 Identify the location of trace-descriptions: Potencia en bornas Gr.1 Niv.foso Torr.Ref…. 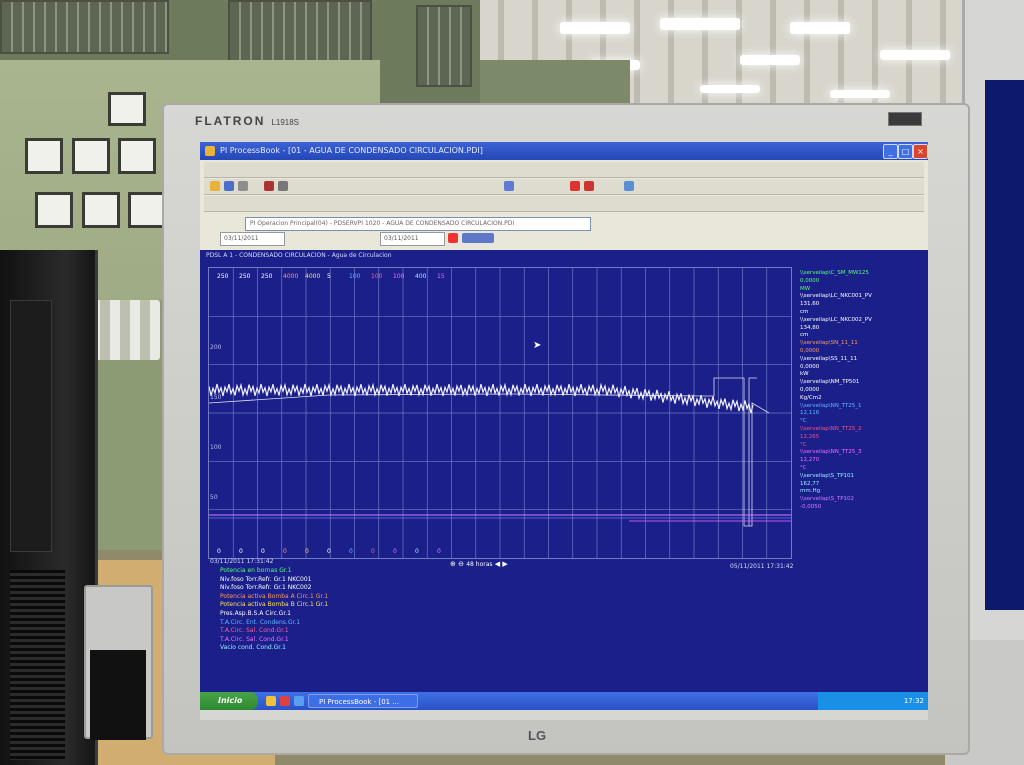
(380, 610).